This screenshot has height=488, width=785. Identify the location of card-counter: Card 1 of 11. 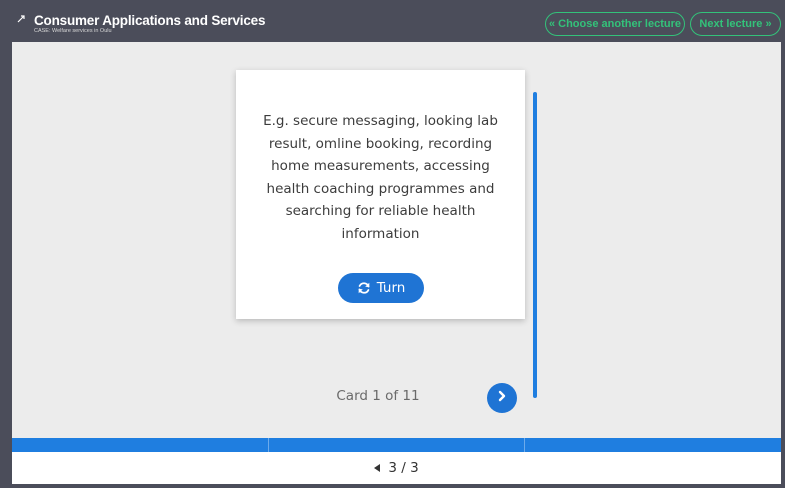
(378, 396).